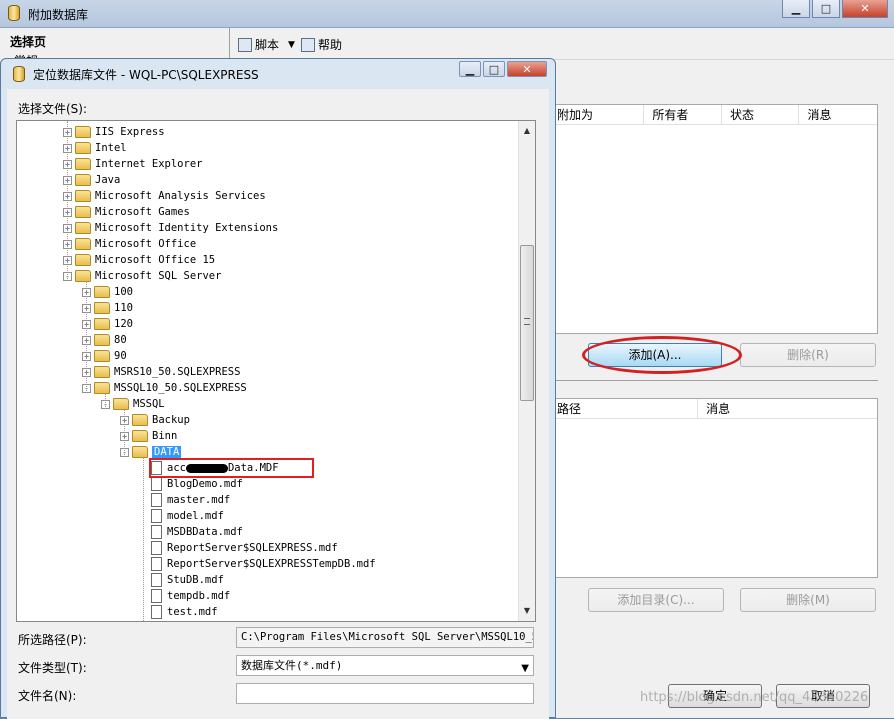  I want to click on tree-folder-item: + Intel, so click(95, 148).